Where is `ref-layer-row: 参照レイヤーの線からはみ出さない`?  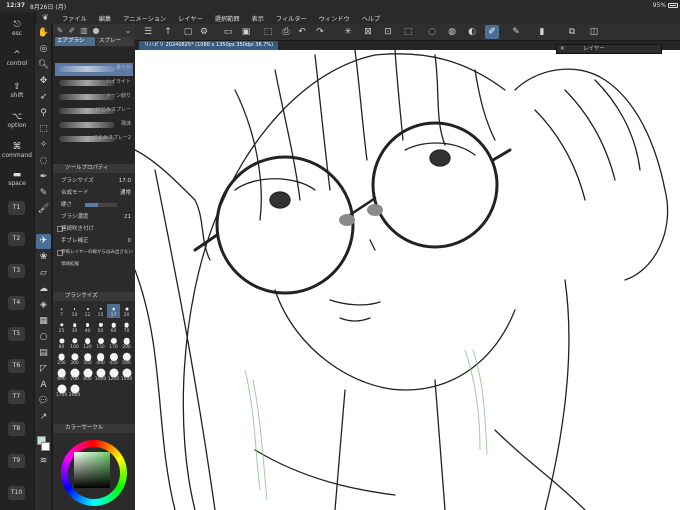
ref-layer-row: 参照レイヤーの線からはみ出さない is located at coordinates (94, 253).